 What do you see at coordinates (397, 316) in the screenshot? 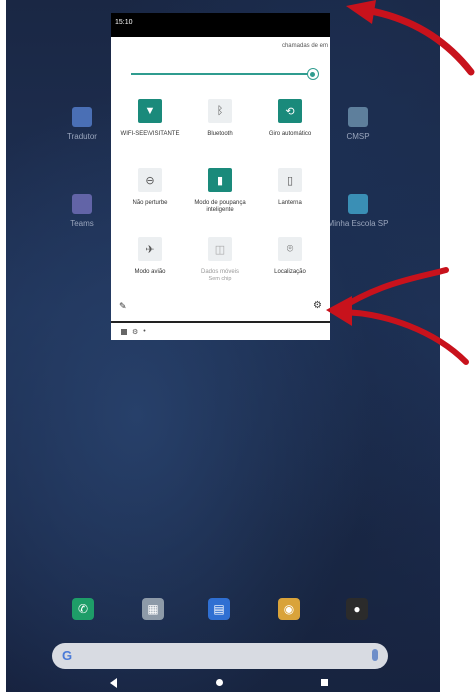
I see `annotation-arrow-bottom` at bounding box center [397, 316].